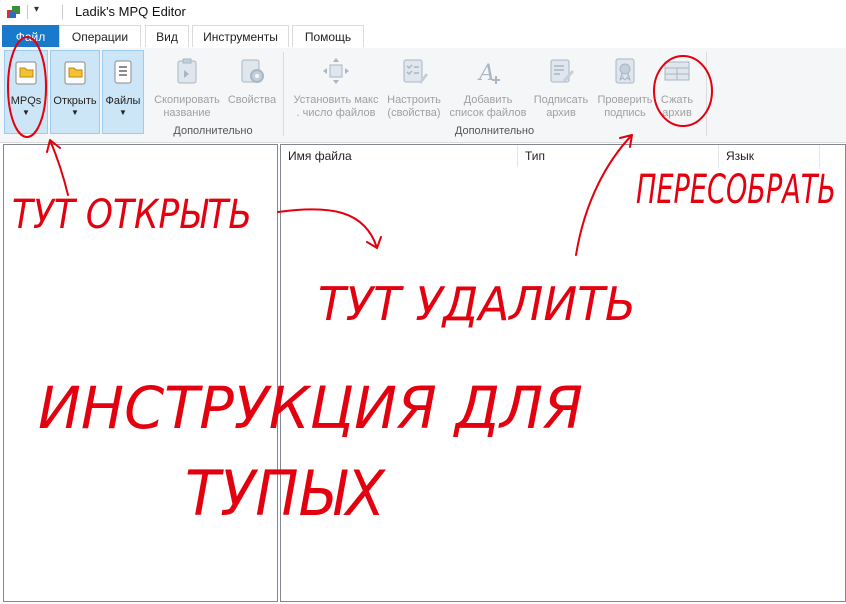  What do you see at coordinates (414, 91) in the screenshot?
I see `configure-button: Настроить (свойства)` at bounding box center [414, 91].